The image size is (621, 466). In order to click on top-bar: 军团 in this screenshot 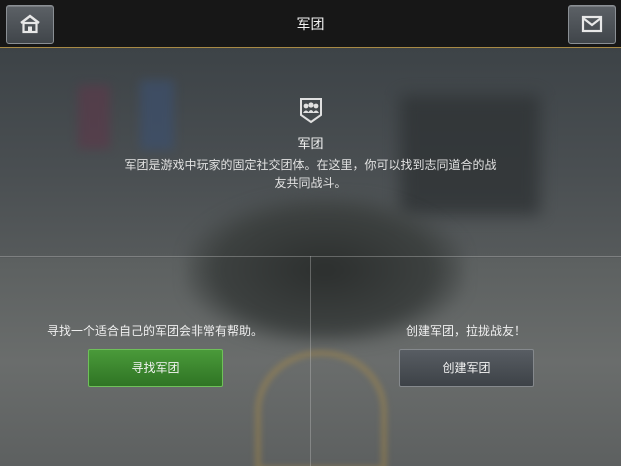, I will do `click(310, 24)`.